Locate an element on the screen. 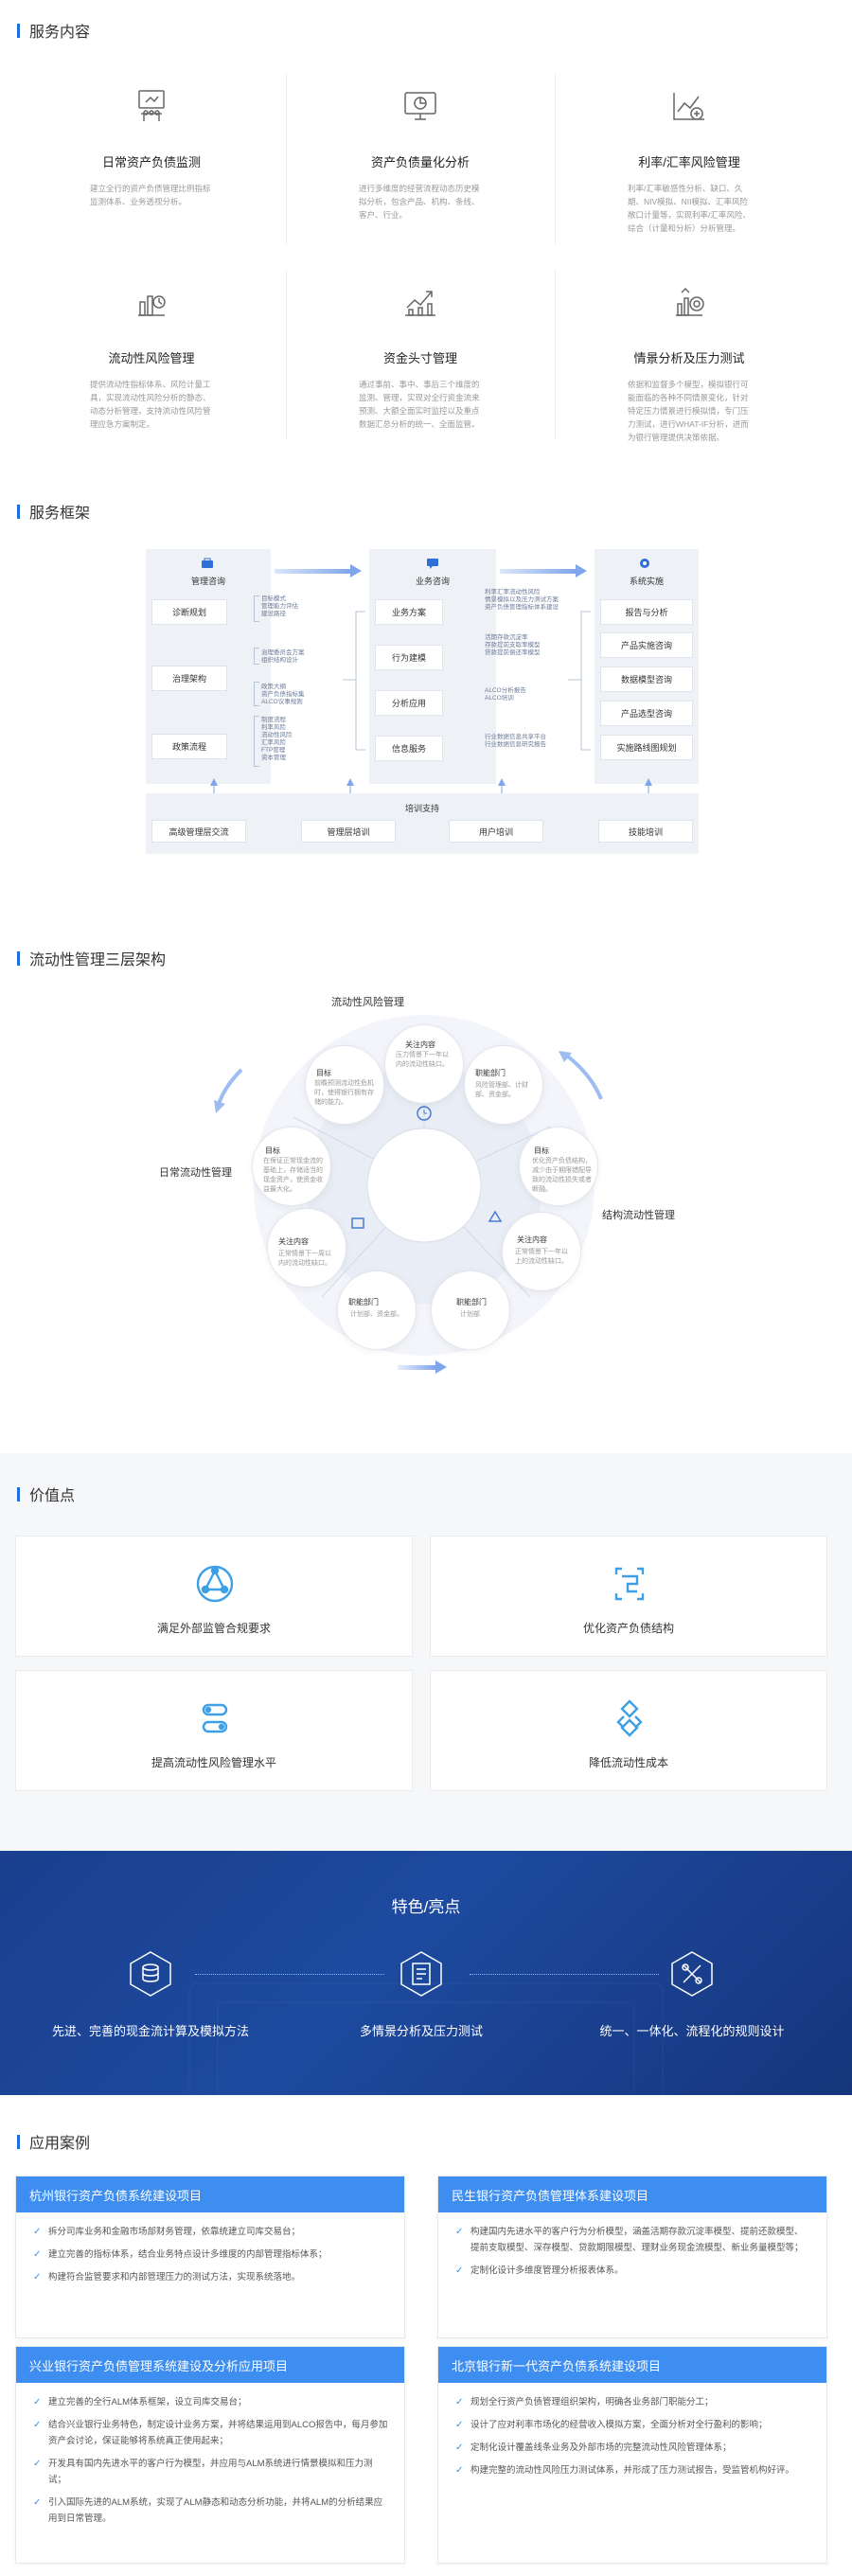 This screenshot has height=2576, width=852. features-title: 特色/亮点 is located at coordinates (426, 1907).